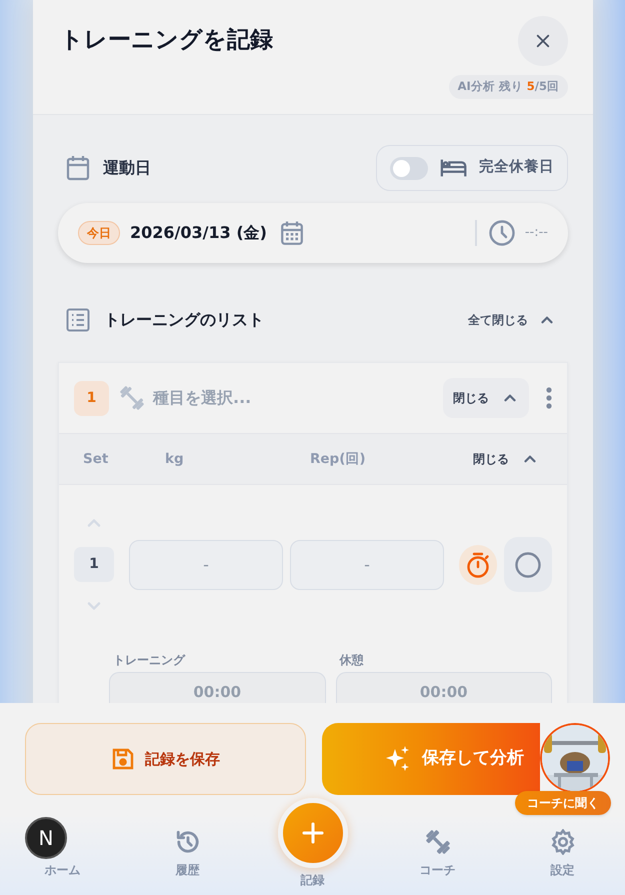 The image size is (625, 895). Describe the element at coordinates (508, 87) in the screenshot. I see `ai-quota-badge: AI分析 残り 5/5回` at that location.